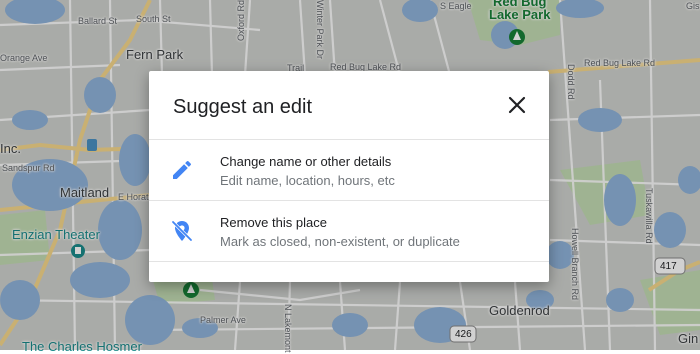  What do you see at coordinates (242, 107) in the screenshot?
I see `dialog-title: Suggest an edit` at bounding box center [242, 107].